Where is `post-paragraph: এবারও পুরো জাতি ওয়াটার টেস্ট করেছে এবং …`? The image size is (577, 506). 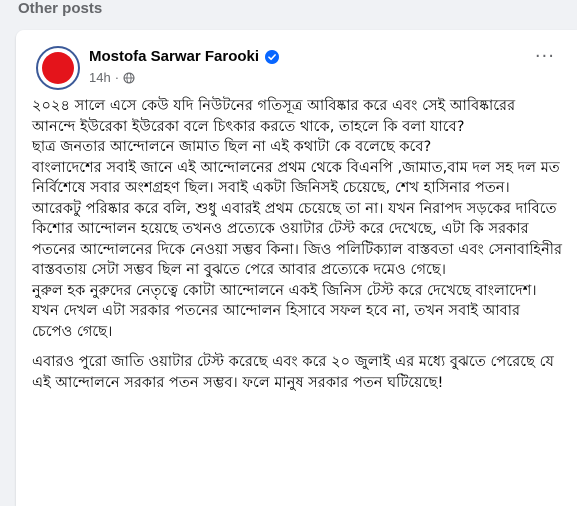
post-paragraph: এবারও পুরো জাতি ওয়াটার টেস্ট করেছে এবং … is located at coordinates (293, 372).